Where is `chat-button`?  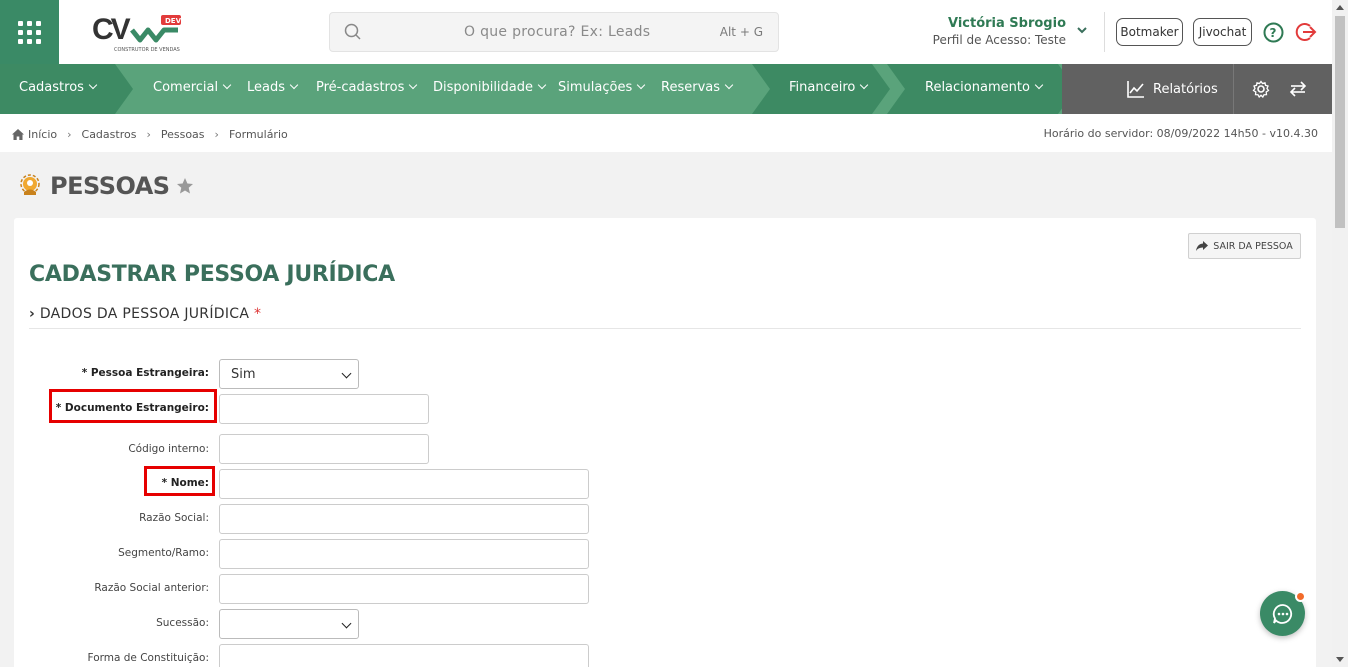 chat-button is located at coordinates (1283, 613).